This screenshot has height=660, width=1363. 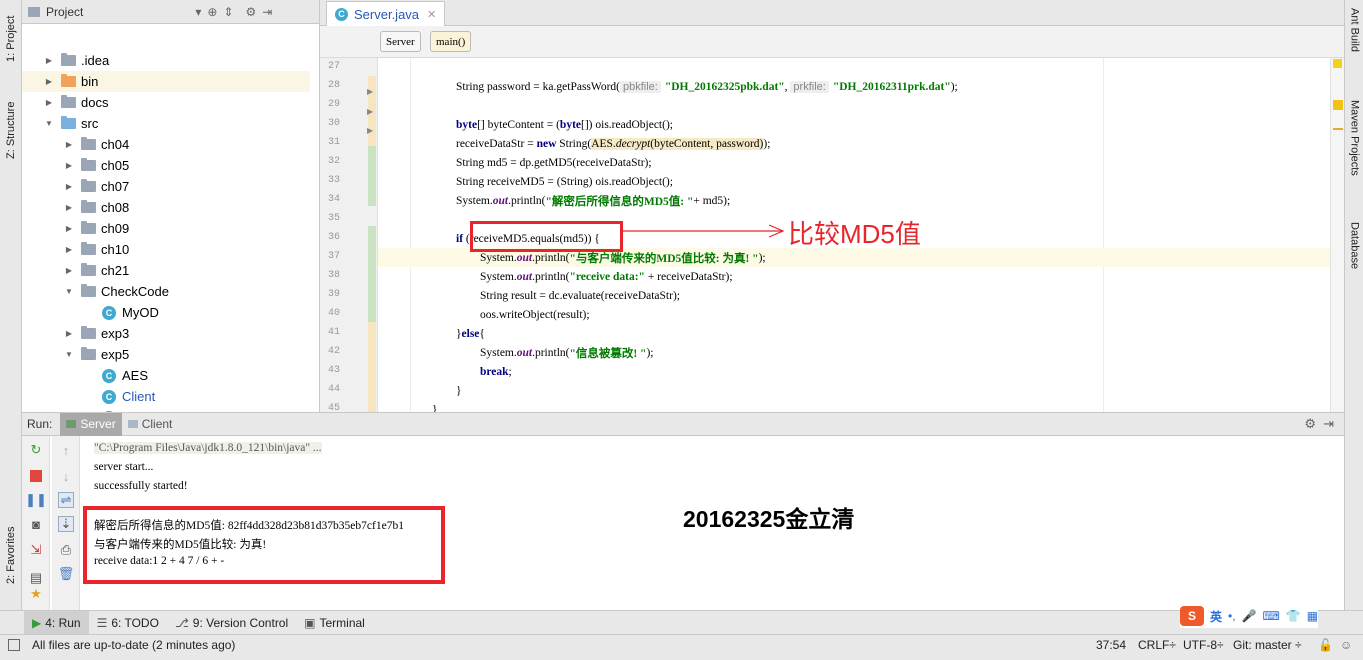 What do you see at coordinates (333, 256) in the screenshot?
I see `line-number: 37` at bounding box center [333, 256].